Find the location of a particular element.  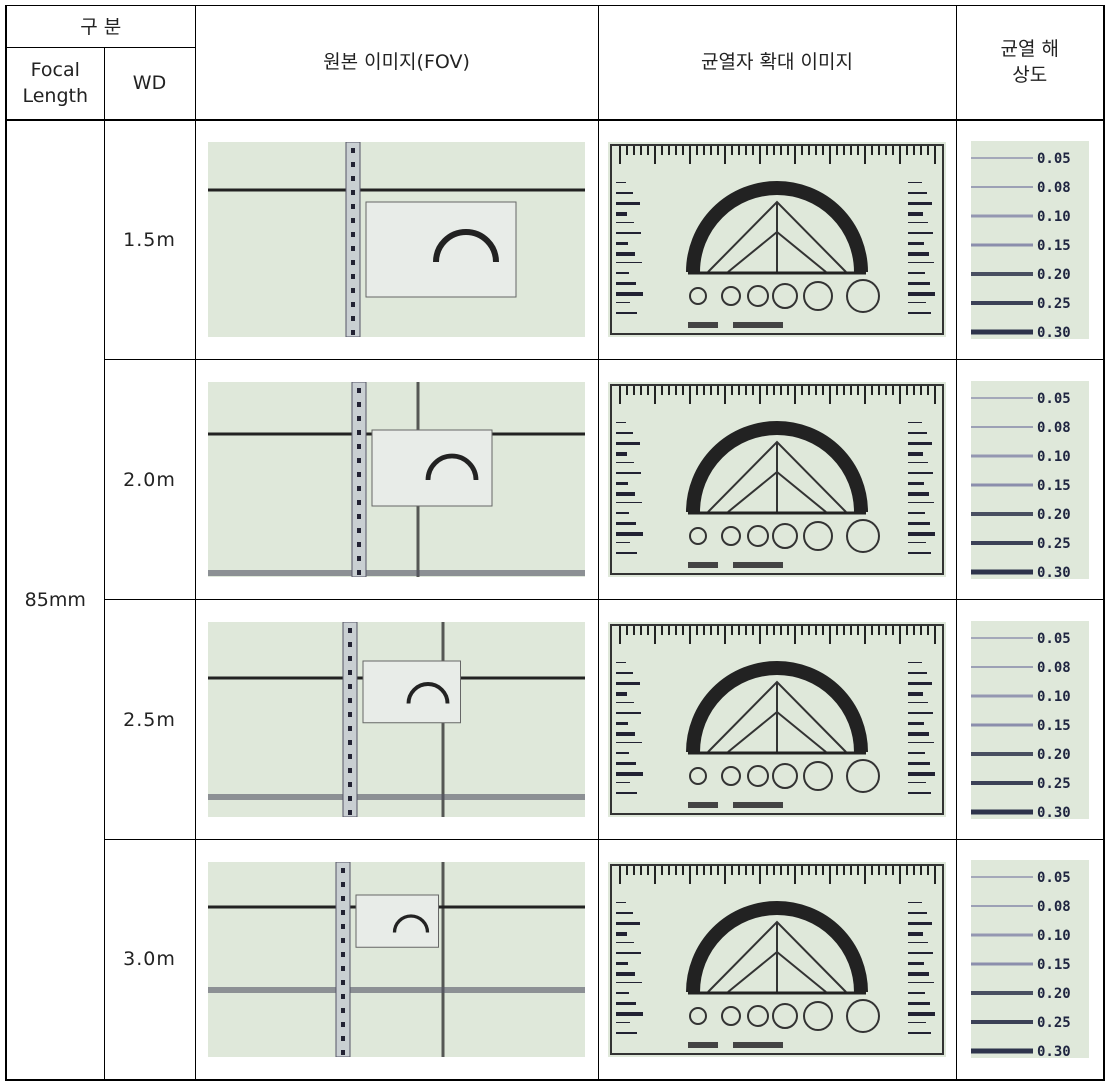

header-category: 구 분 is located at coordinates (100, 26).